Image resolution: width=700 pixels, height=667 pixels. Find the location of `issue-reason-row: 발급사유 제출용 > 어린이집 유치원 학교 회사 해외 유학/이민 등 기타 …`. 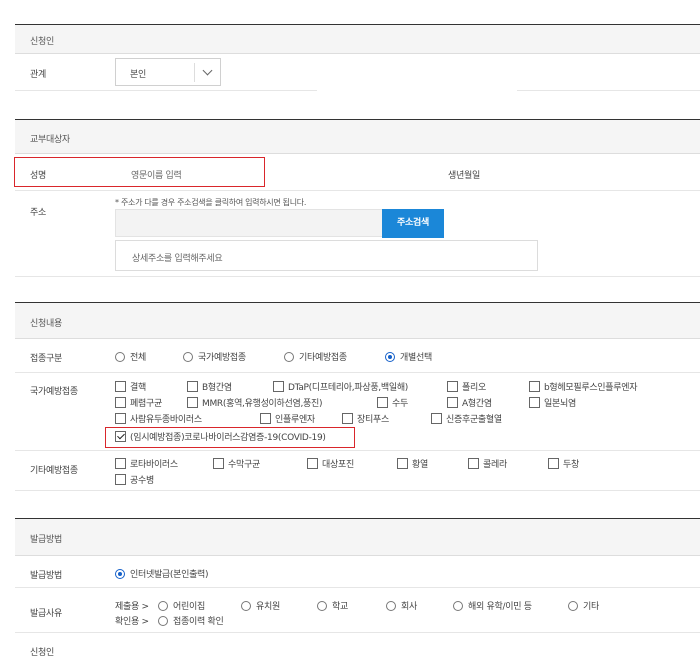

issue-reason-row: 발급사유 제출용 > 어린이집 유치원 학교 회사 해외 유학/이민 등 기타 … is located at coordinates (357, 610).